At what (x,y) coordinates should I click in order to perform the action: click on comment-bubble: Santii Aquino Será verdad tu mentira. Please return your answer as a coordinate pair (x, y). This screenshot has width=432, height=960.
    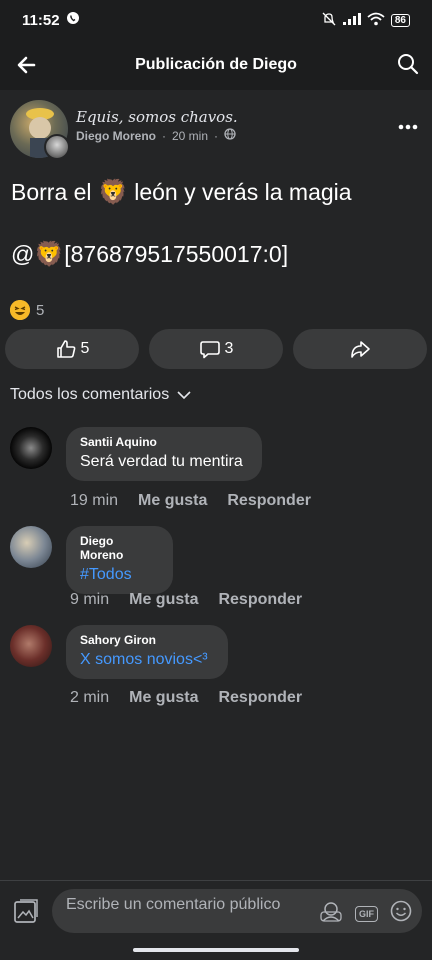
    Looking at the image, I should click on (164, 454).